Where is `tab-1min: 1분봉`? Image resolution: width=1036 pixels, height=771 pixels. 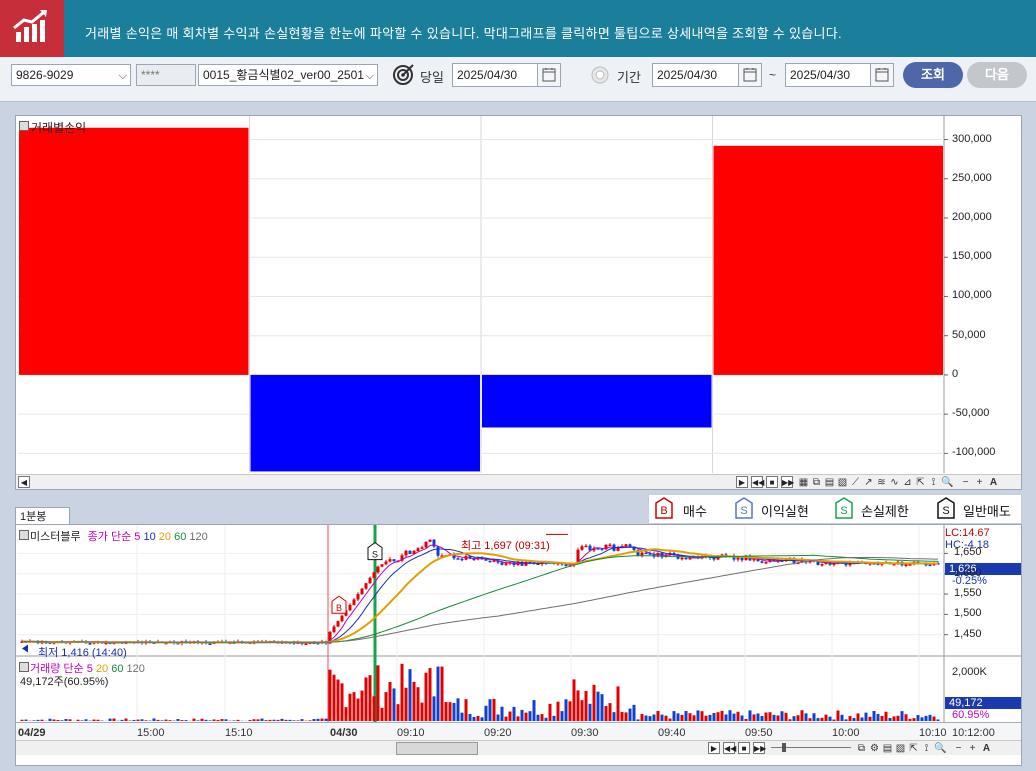
tab-1min: 1분봉 is located at coordinates (42, 516).